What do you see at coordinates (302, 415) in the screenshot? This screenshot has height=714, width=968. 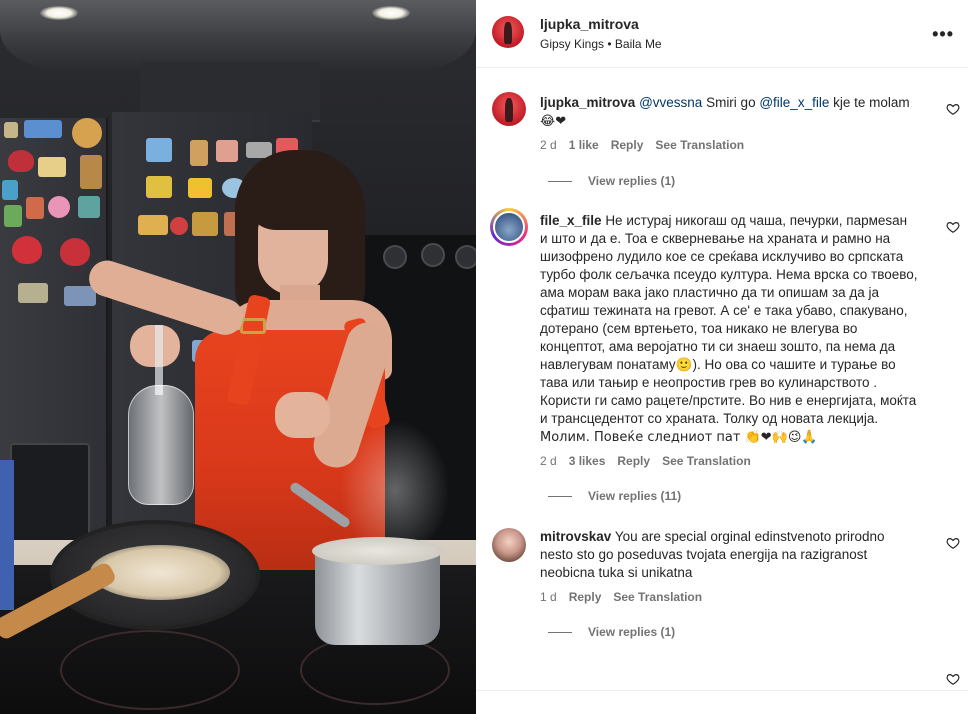 I see `hand` at bounding box center [302, 415].